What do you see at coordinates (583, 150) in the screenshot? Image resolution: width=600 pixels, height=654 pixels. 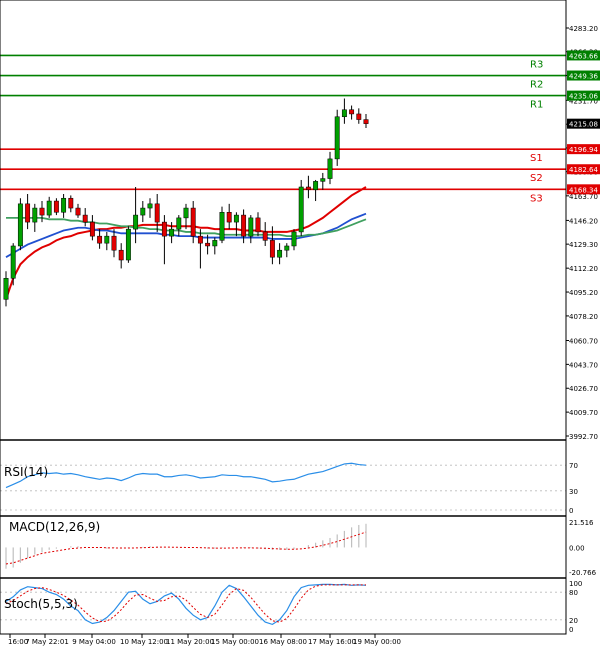 I see `level-price-label: 4196.94` at bounding box center [583, 150].